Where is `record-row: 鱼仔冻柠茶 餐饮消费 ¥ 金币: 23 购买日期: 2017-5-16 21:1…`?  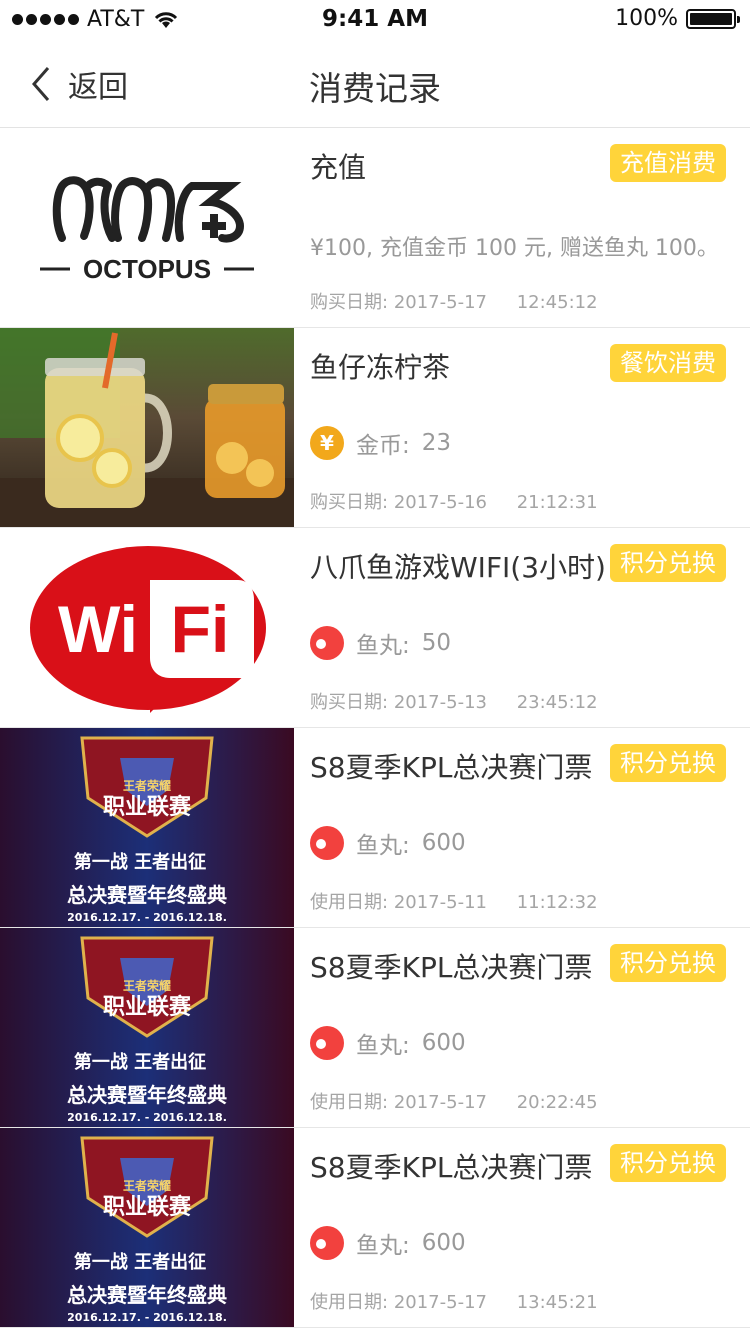
record-row: 鱼仔冻柠茶 餐饮消费 ¥ 金币: 23 购买日期: 2017-5-16 21:1… is located at coordinates (375, 428).